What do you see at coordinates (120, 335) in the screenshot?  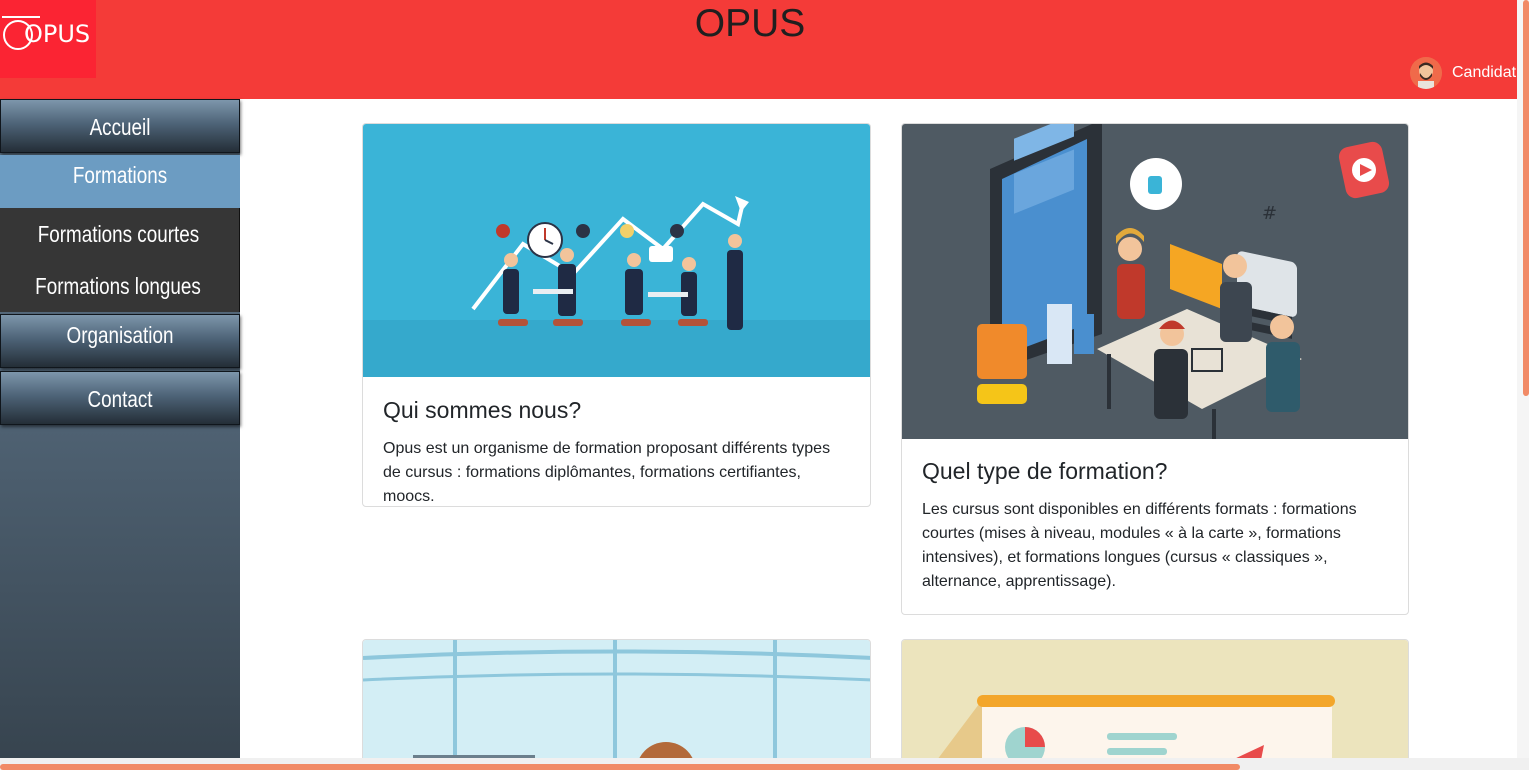 I see `sidebar-item-label: Organisation` at bounding box center [120, 335].